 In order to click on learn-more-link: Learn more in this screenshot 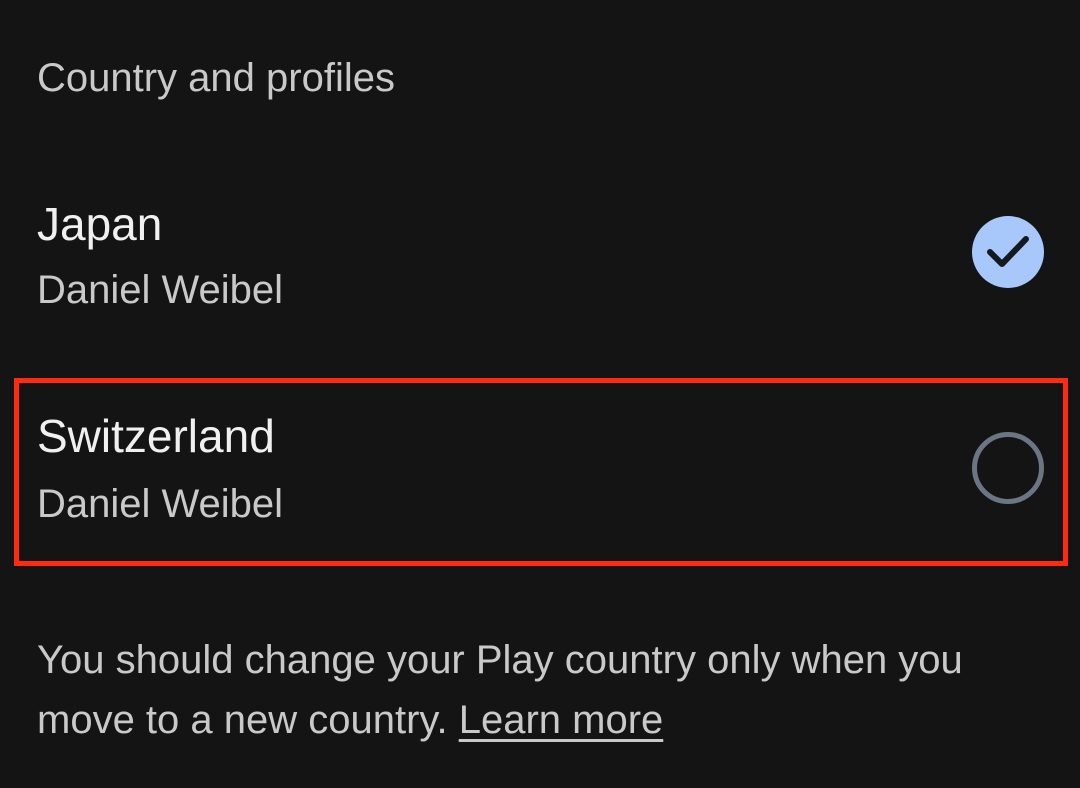, I will do `click(561, 720)`.